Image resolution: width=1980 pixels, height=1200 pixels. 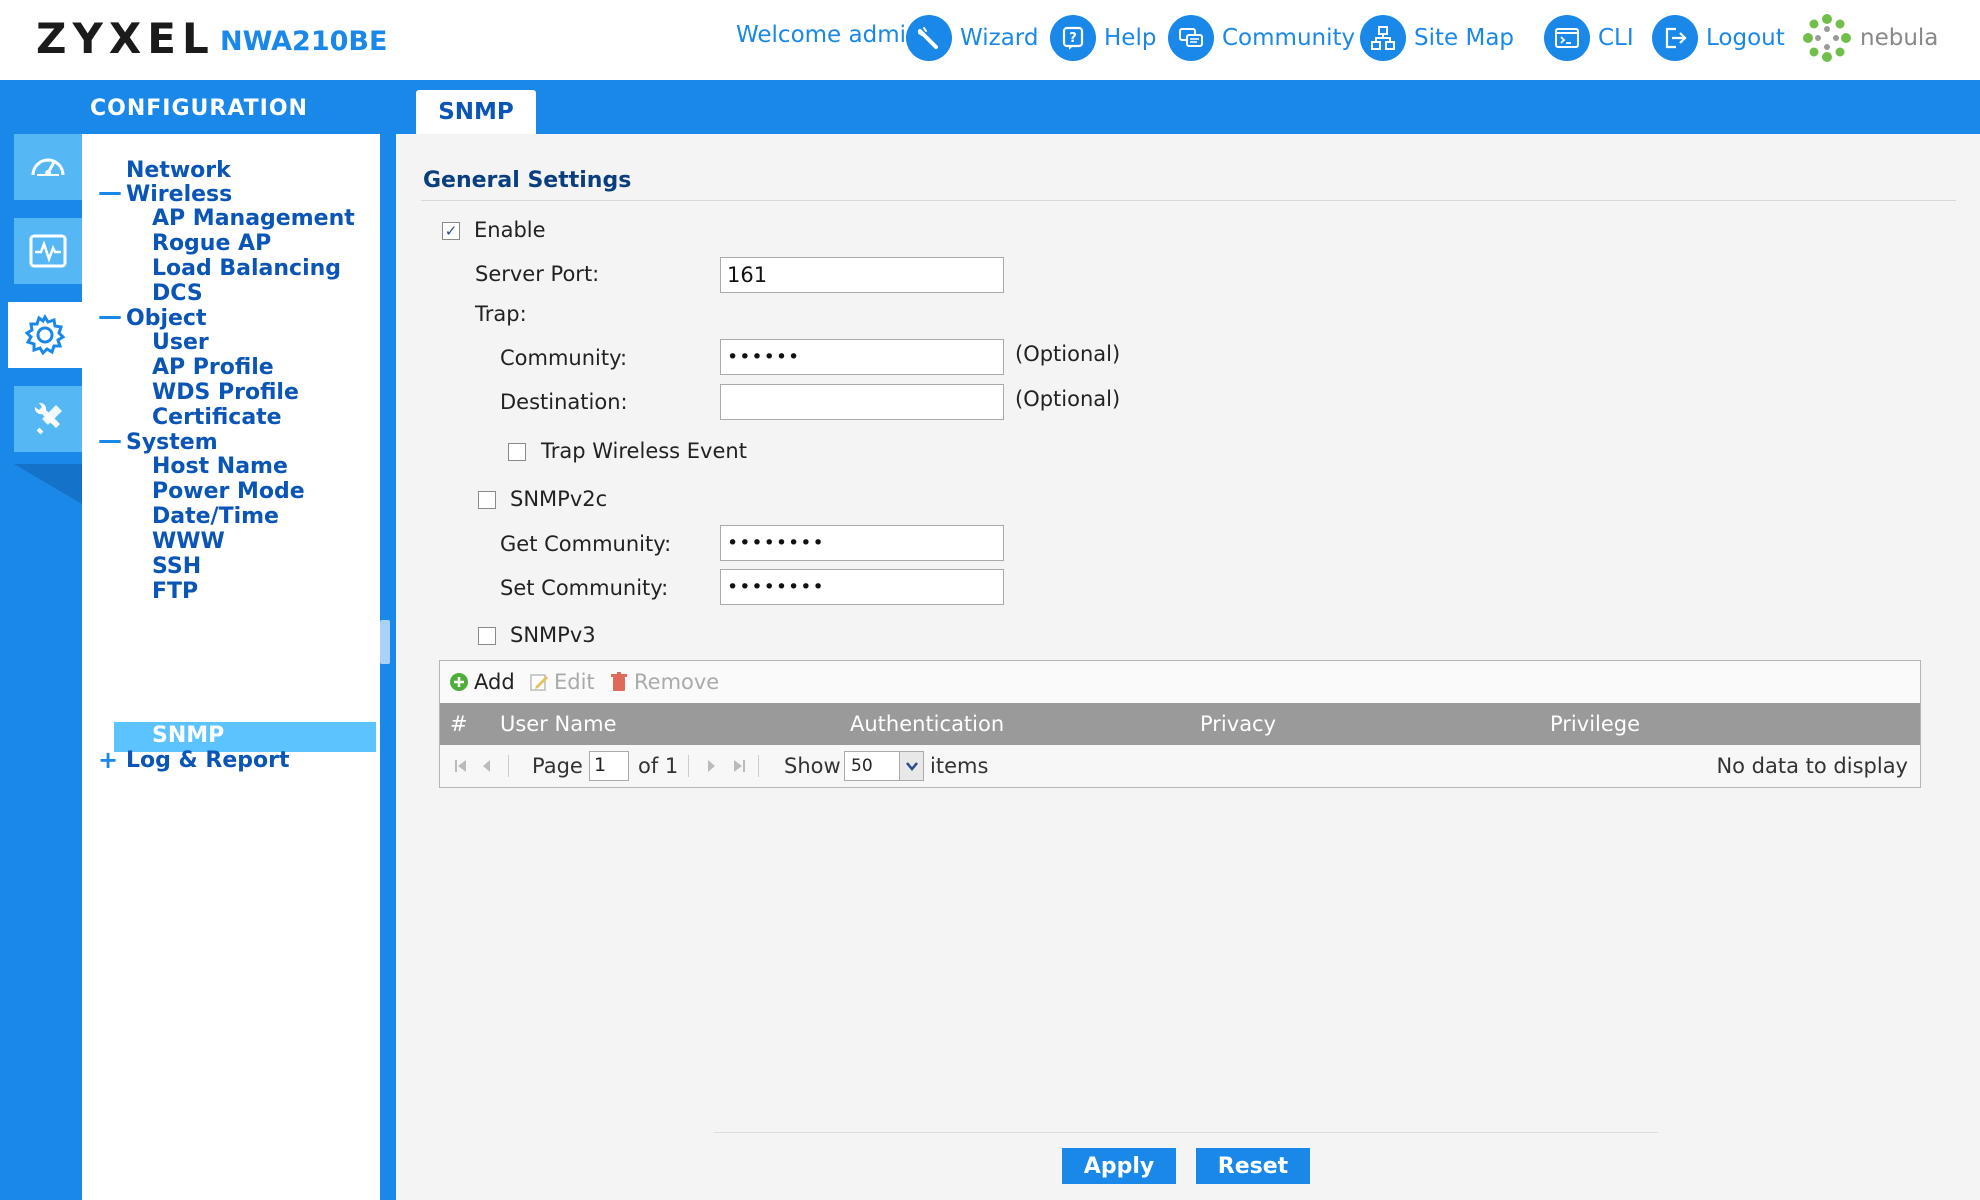 What do you see at coordinates (584, 588) in the screenshot?
I see `set-community-label: Set Community:` at bounding box center [584, 588].